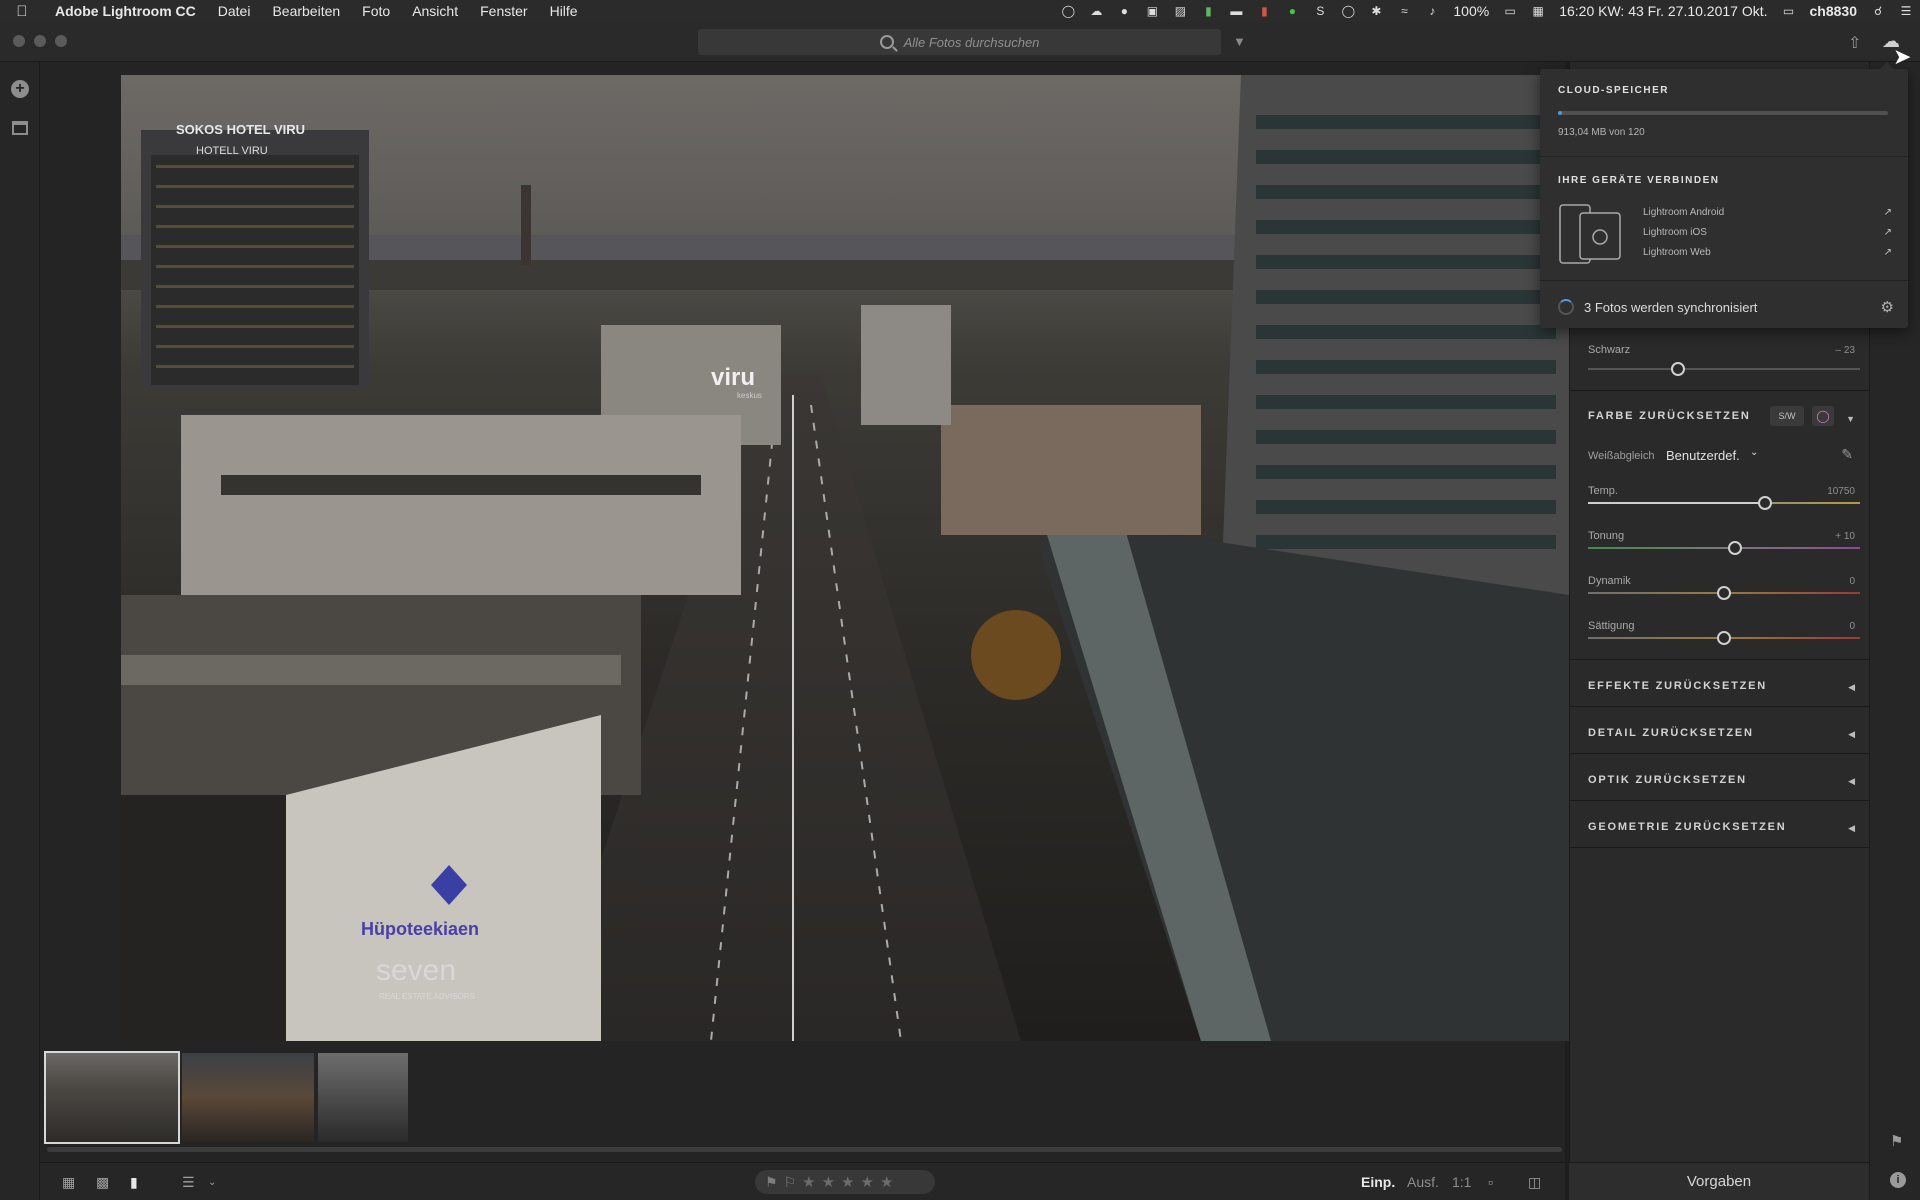 This screenshot has width=1920, height=1200. Describe the element at coordinates (1851, 828) in the screenshot. I see `geometry-collapse-icon: ◀` at that location.